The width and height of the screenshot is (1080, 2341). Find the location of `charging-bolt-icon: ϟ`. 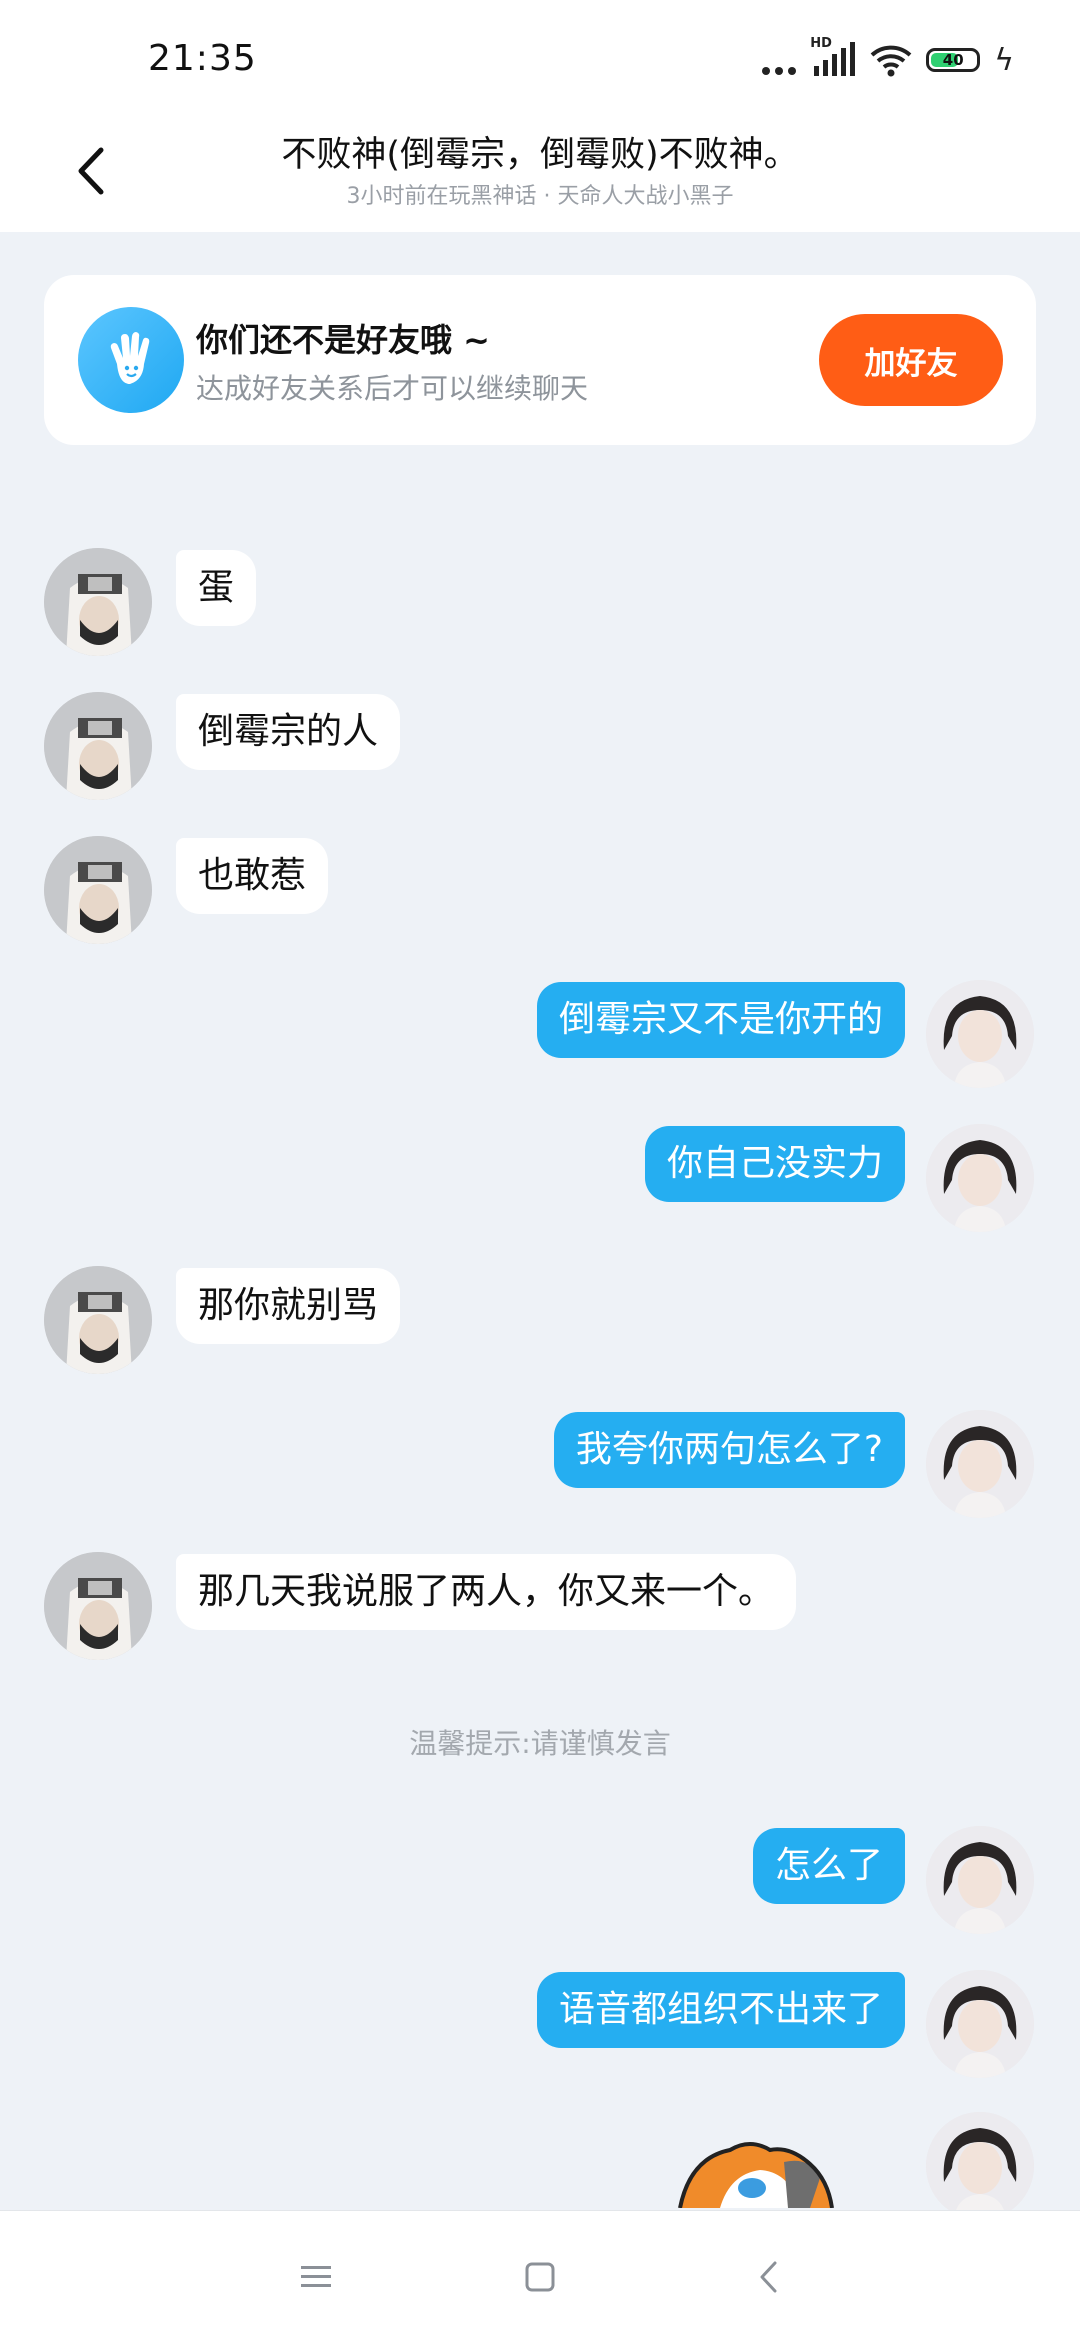

charging-bolt-icon: ϟ is located at coordinates (1004, 60).